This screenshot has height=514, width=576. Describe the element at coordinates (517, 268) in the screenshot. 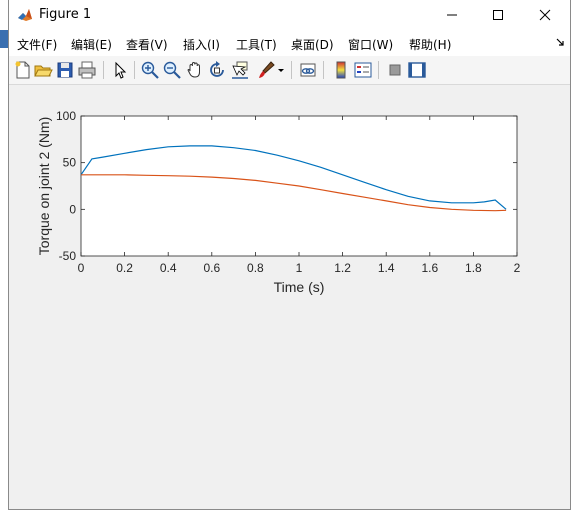

I see `x-tick-label: 2` at that location.